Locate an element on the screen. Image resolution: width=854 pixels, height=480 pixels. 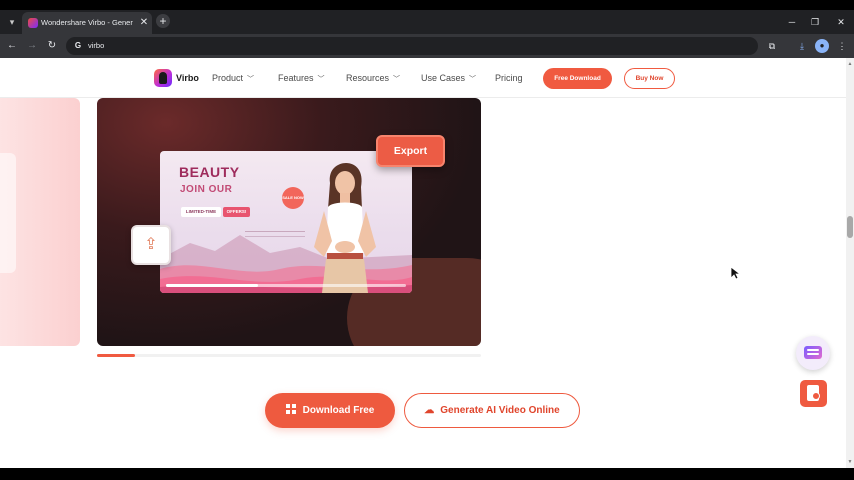
generate-online-label: Generate AI Video Online is located at coordinates (500, 410).